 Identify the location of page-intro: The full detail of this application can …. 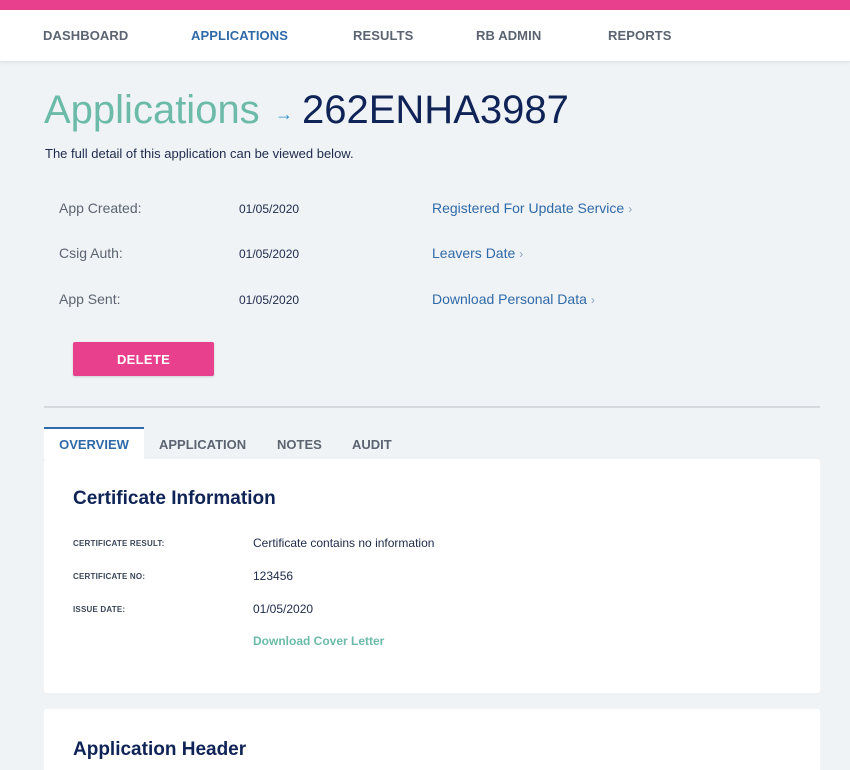
(199, 153).